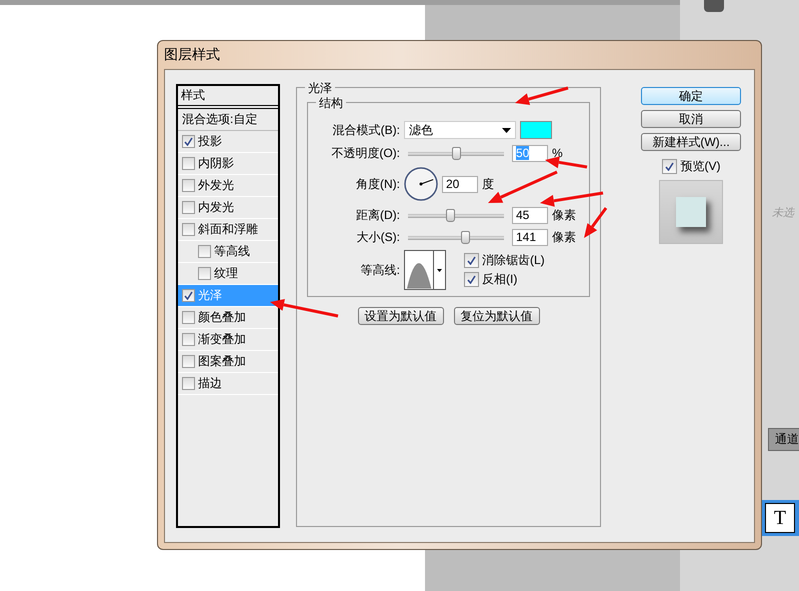 Image resolution: width=799 pixels, height=591 pixels. I want to click on field-label: 距离(D):, so click(377, 215).